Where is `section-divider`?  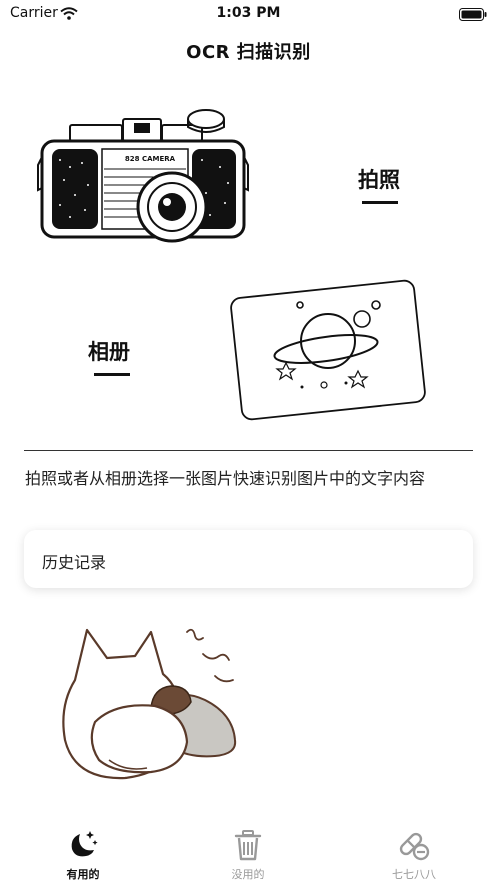 section-divider is located at coordinates (248, 450).